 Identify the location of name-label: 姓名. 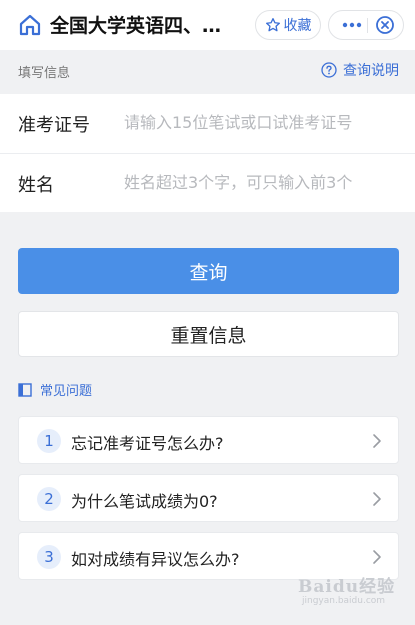
(36, 185).